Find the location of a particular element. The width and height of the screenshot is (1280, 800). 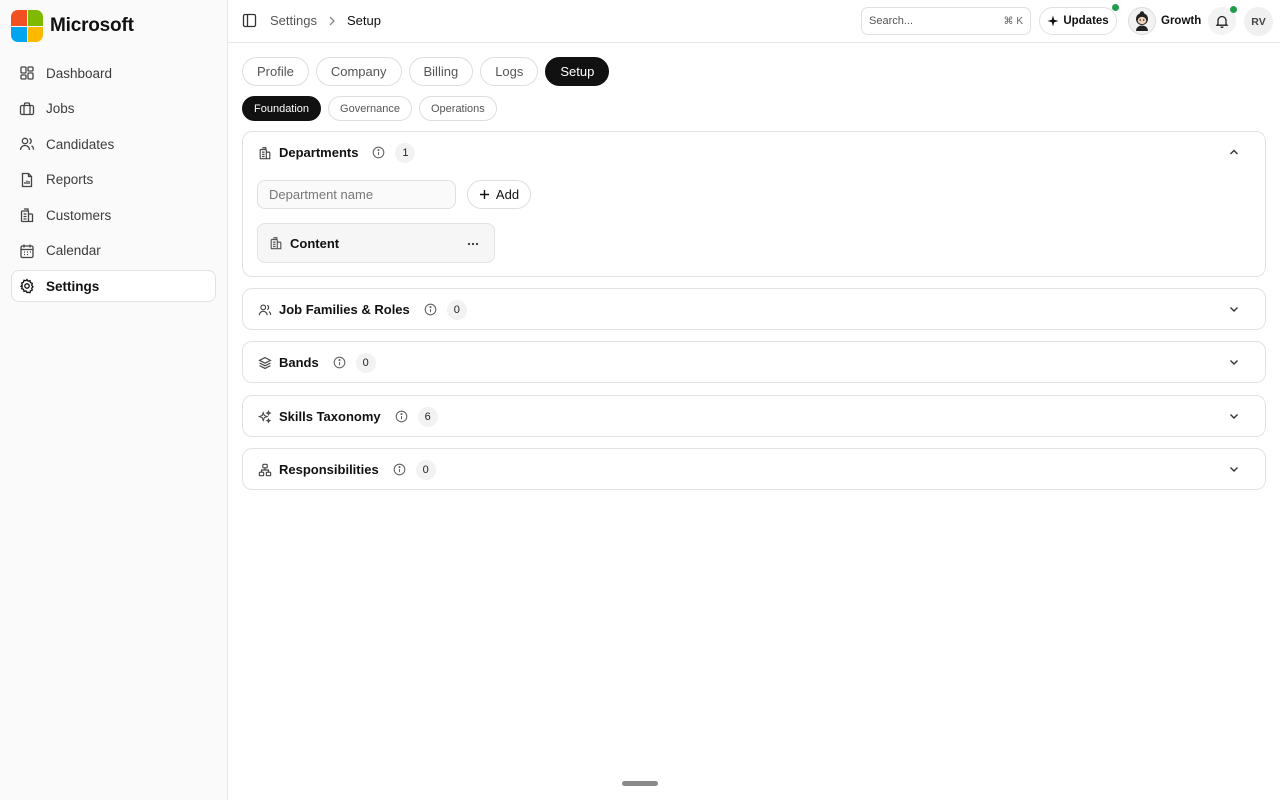

sidebar-item-label: Jobs is located at coordinates (60, 108).